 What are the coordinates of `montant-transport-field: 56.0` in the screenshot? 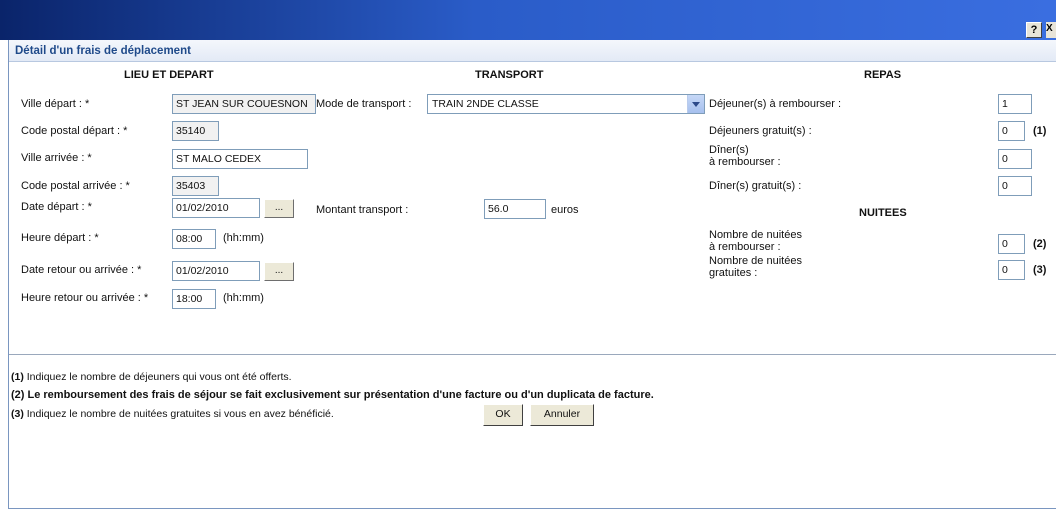 It's located at (515, 209).